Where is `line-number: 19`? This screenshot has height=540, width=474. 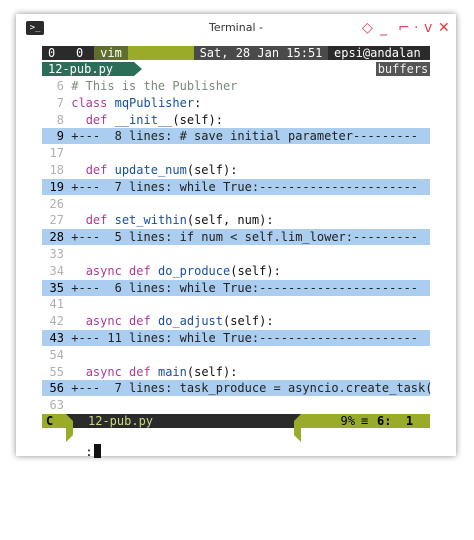 line-number: 19 is located at coordinates (56, 186).